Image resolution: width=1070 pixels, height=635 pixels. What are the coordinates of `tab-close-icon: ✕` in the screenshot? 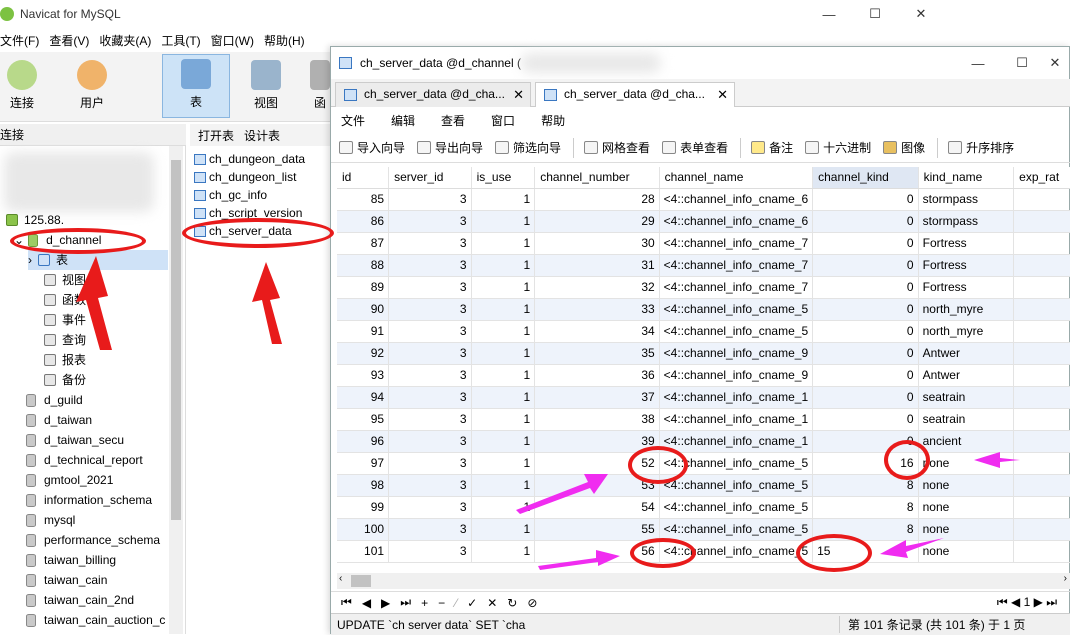 It's located at (518, 94).